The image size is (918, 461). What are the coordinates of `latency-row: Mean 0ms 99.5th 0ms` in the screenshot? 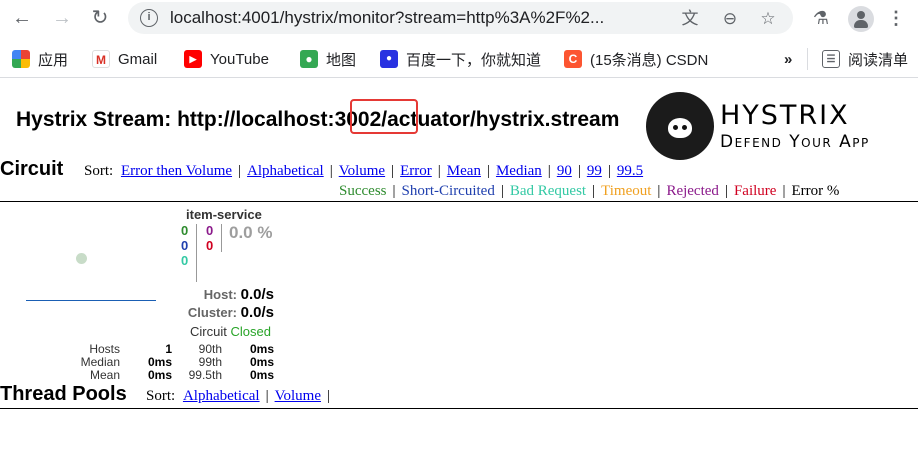 It's located at (167, 375).